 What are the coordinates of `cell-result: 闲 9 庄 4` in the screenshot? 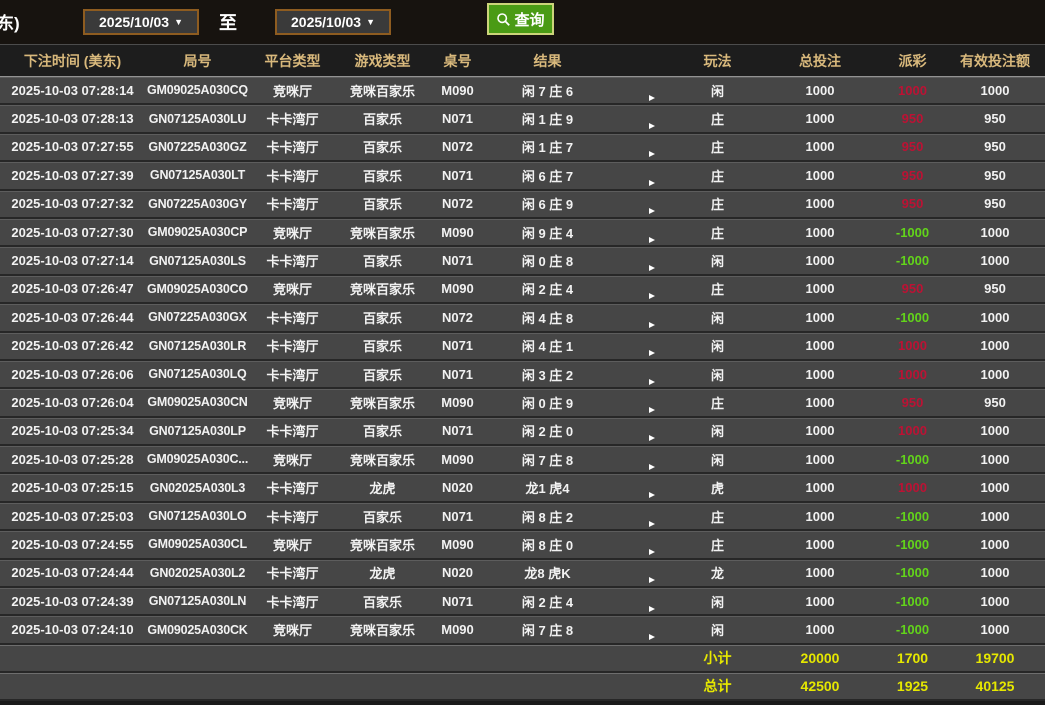 It's located at (547, 233).